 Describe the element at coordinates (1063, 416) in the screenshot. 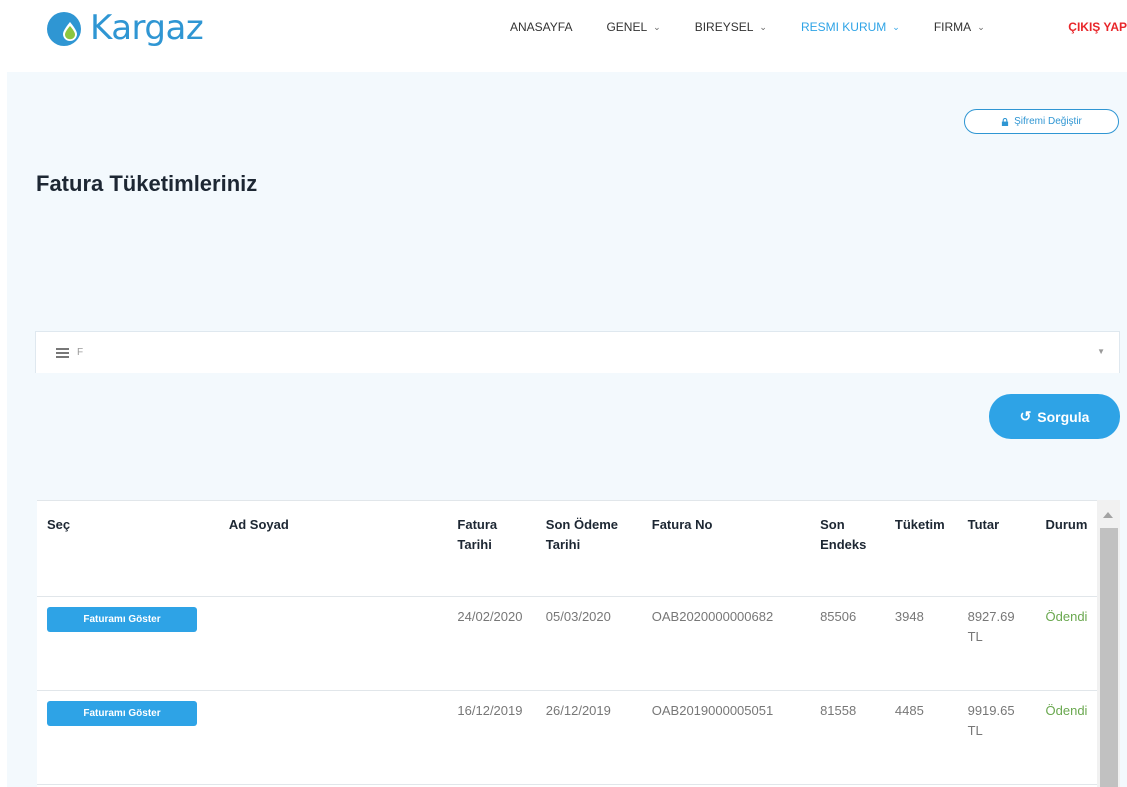

I see `query-button-label: Sorgula` at that location.